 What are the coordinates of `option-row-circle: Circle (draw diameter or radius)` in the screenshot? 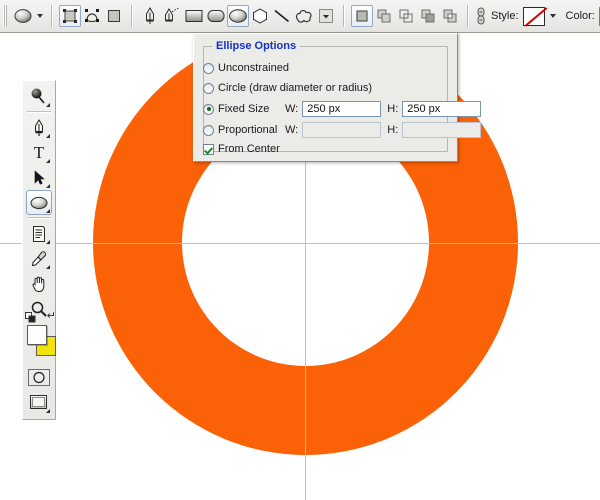 It's located at (287, 88).